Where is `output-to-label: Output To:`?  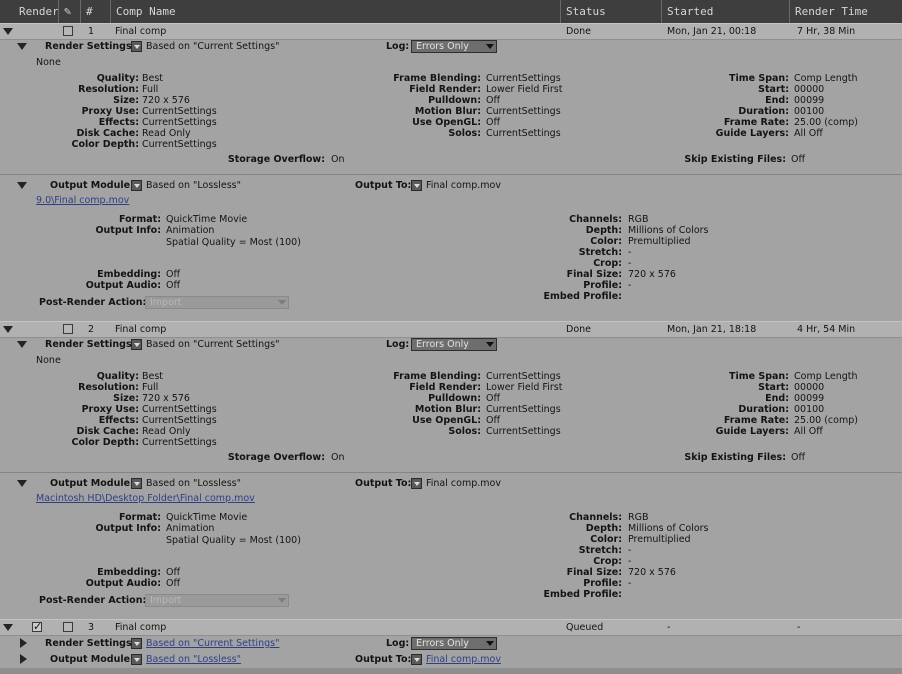
output-to-label: Output To: is located at coordinates (383, 659).